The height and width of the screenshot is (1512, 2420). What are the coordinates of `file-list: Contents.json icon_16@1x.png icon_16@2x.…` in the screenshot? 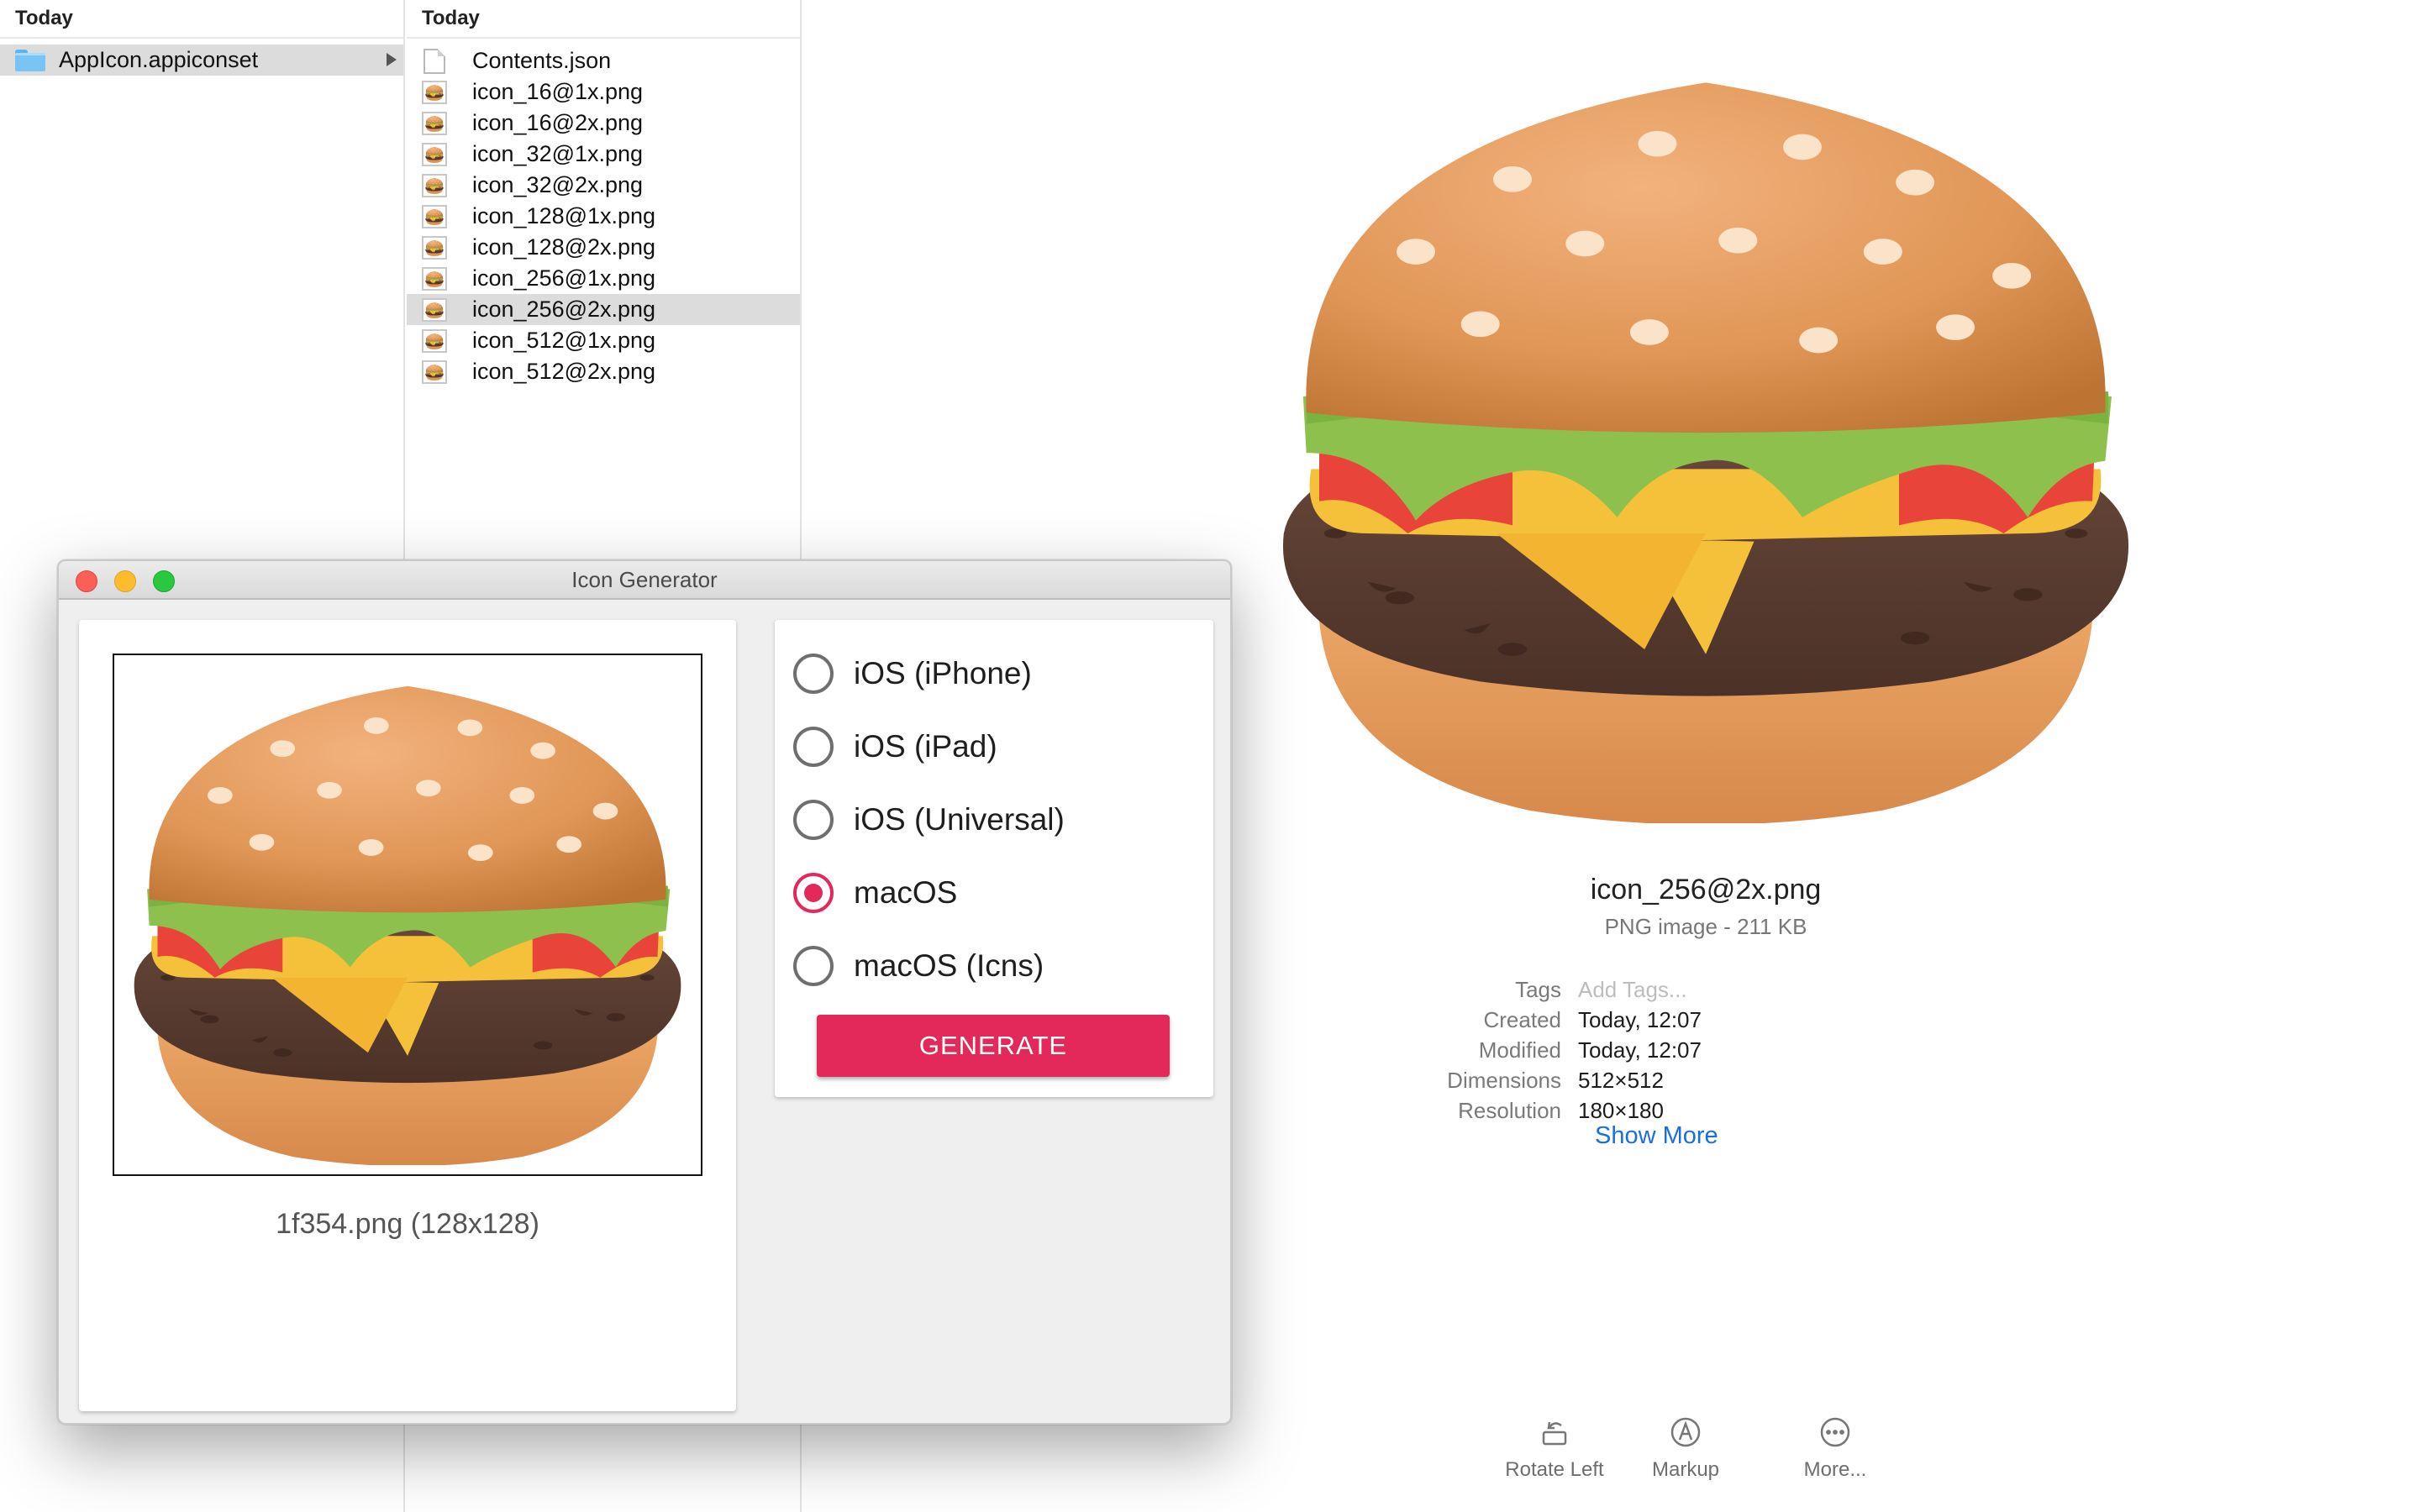 It's located at (603, 213).